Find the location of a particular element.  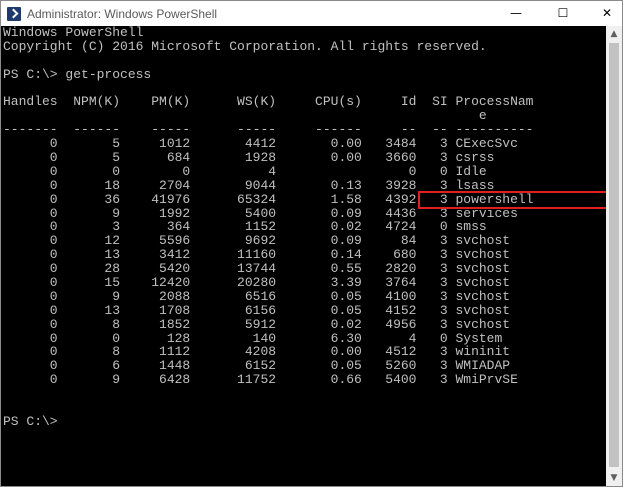

table-header-wrap: e is located at coordinates (245, 116).